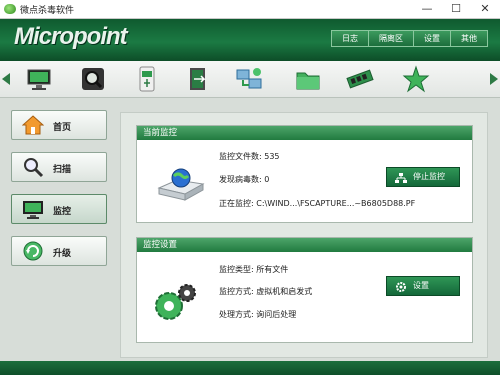 The width and height of the screenshot is (500, 375). Describe the element at coordinates (244, 179) in the screenshot. I see `viruses-found-text: 发现病毒数: 0` at that location.